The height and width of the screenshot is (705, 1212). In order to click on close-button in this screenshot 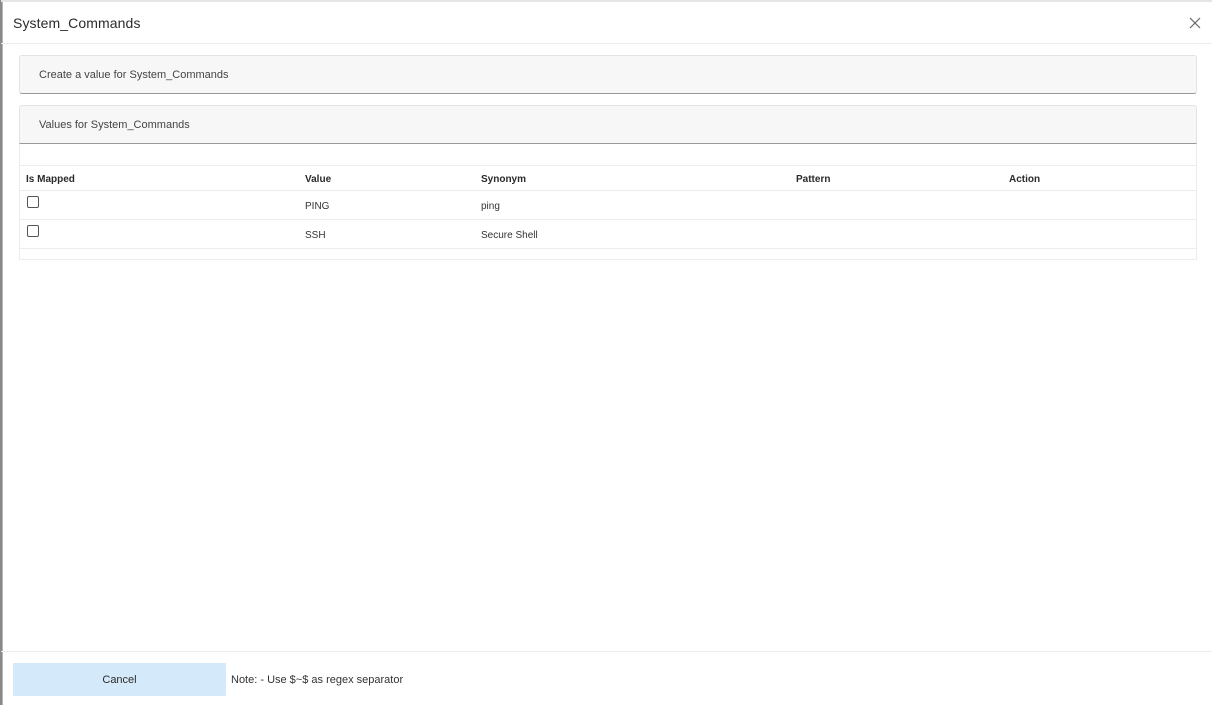, I will do `click(1195, 23)`.